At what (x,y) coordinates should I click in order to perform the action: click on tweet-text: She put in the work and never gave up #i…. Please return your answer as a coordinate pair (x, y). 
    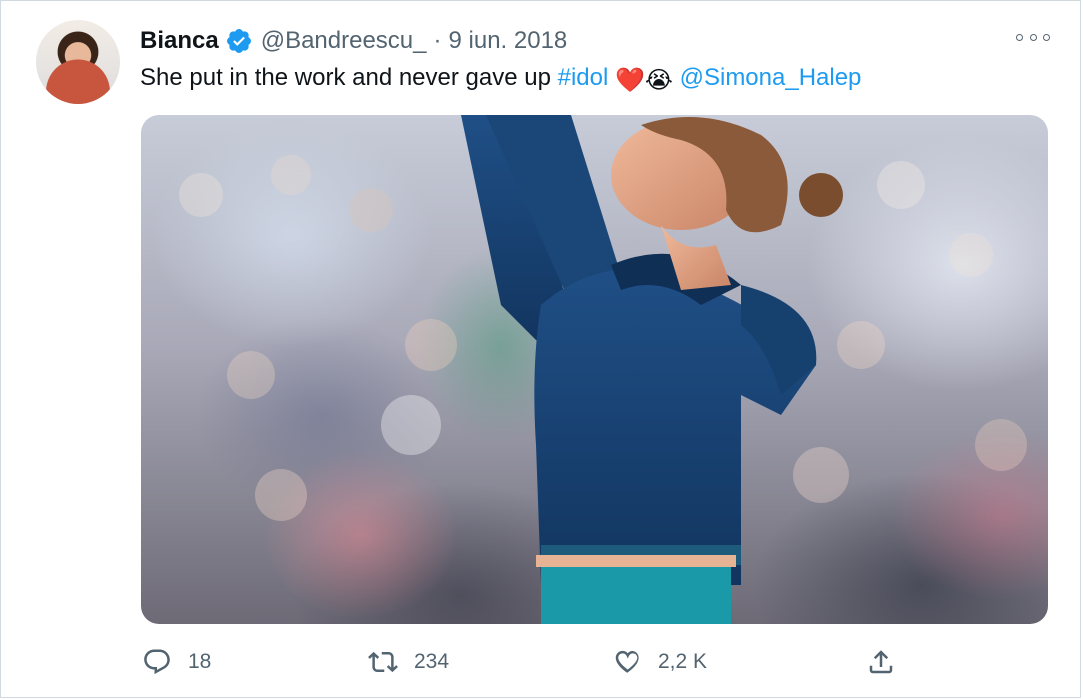
    Looking at the image, I should click on (500, 79).